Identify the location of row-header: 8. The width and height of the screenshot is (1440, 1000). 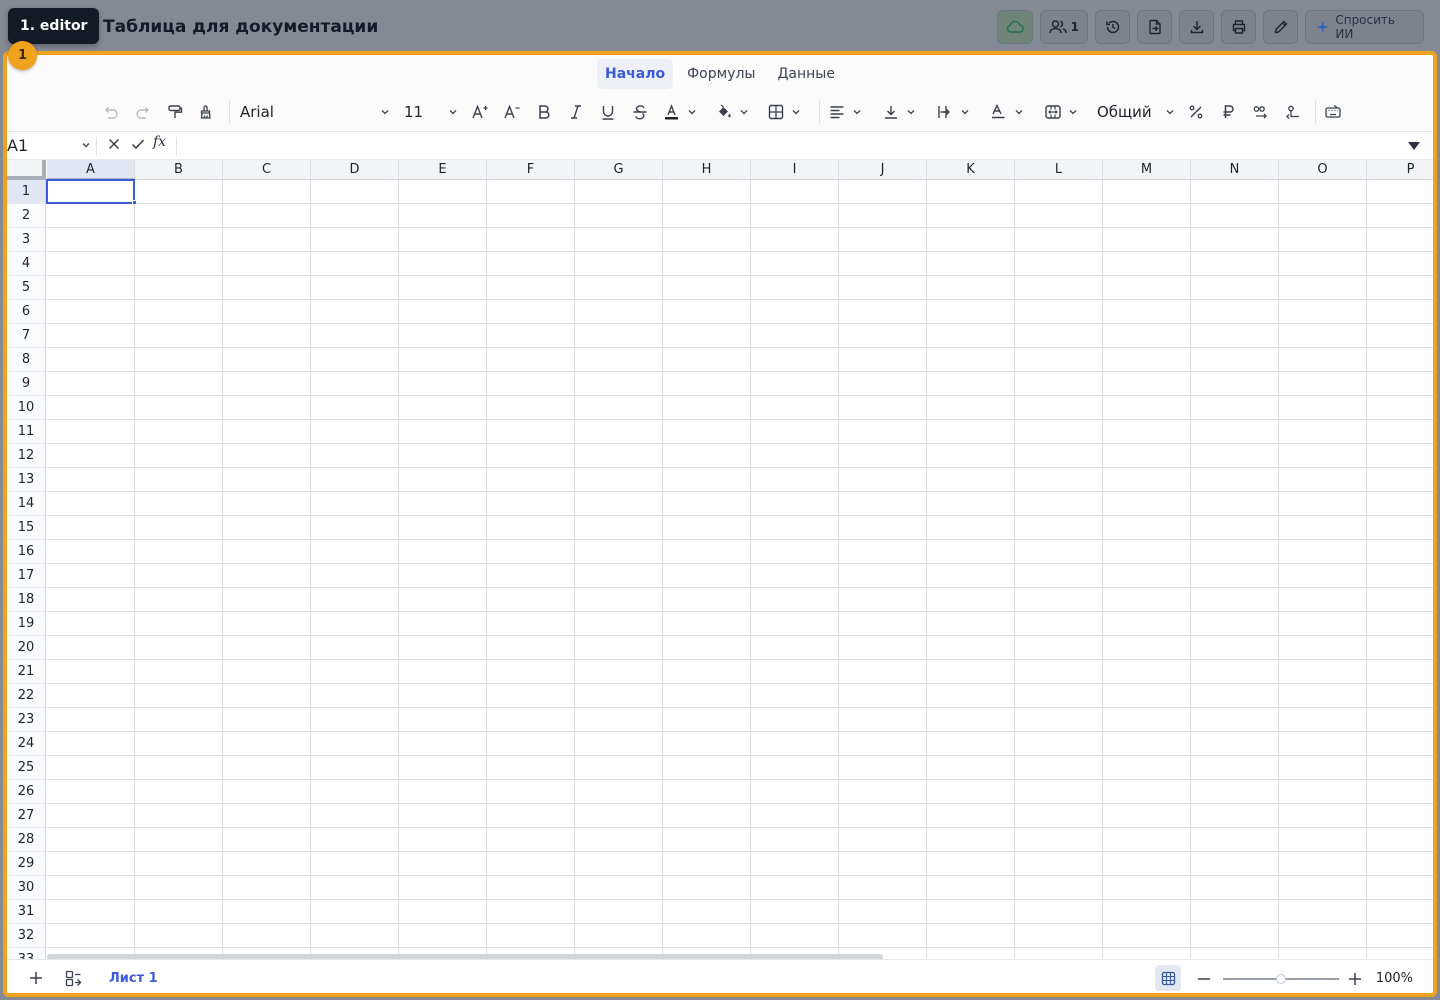
(26, 360).